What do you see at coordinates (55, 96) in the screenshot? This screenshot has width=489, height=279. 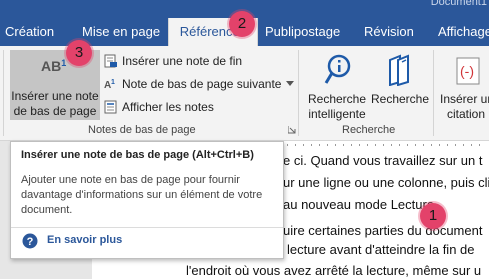 I see `insert-footnote-label-1: Insérer une note` at bounding box center [55, 96].